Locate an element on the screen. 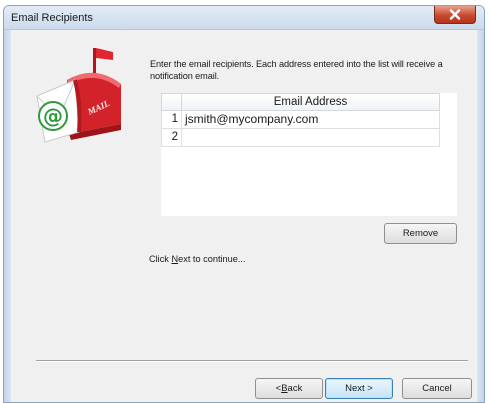 The height and width of the screenshot is (403, 490). next-button: Next > is located at coordinates (359, 388).